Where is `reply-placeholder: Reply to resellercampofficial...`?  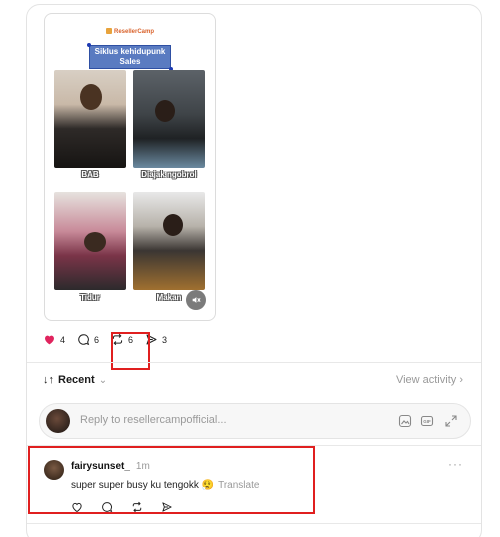 reply-placeholder: Reply to resellercampofficial... is located at coordinates (153, 420).